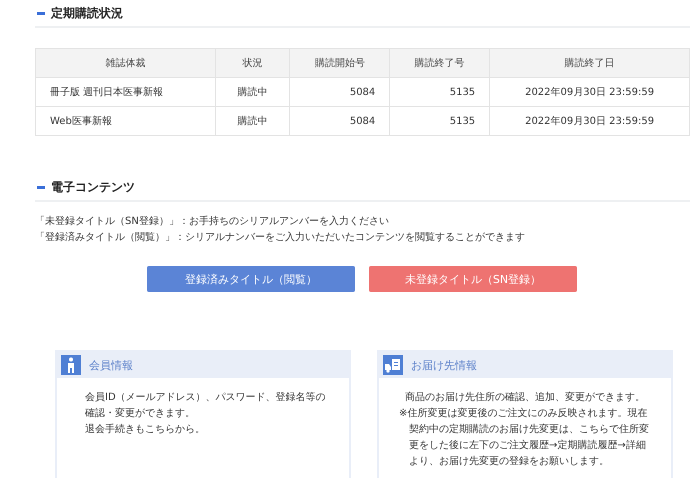  What do you see at coordinates (126, 92) in the screenshot?
I see `table-cell: 冊子版 週刊日本医事新報` at bounding box center [126, 92].